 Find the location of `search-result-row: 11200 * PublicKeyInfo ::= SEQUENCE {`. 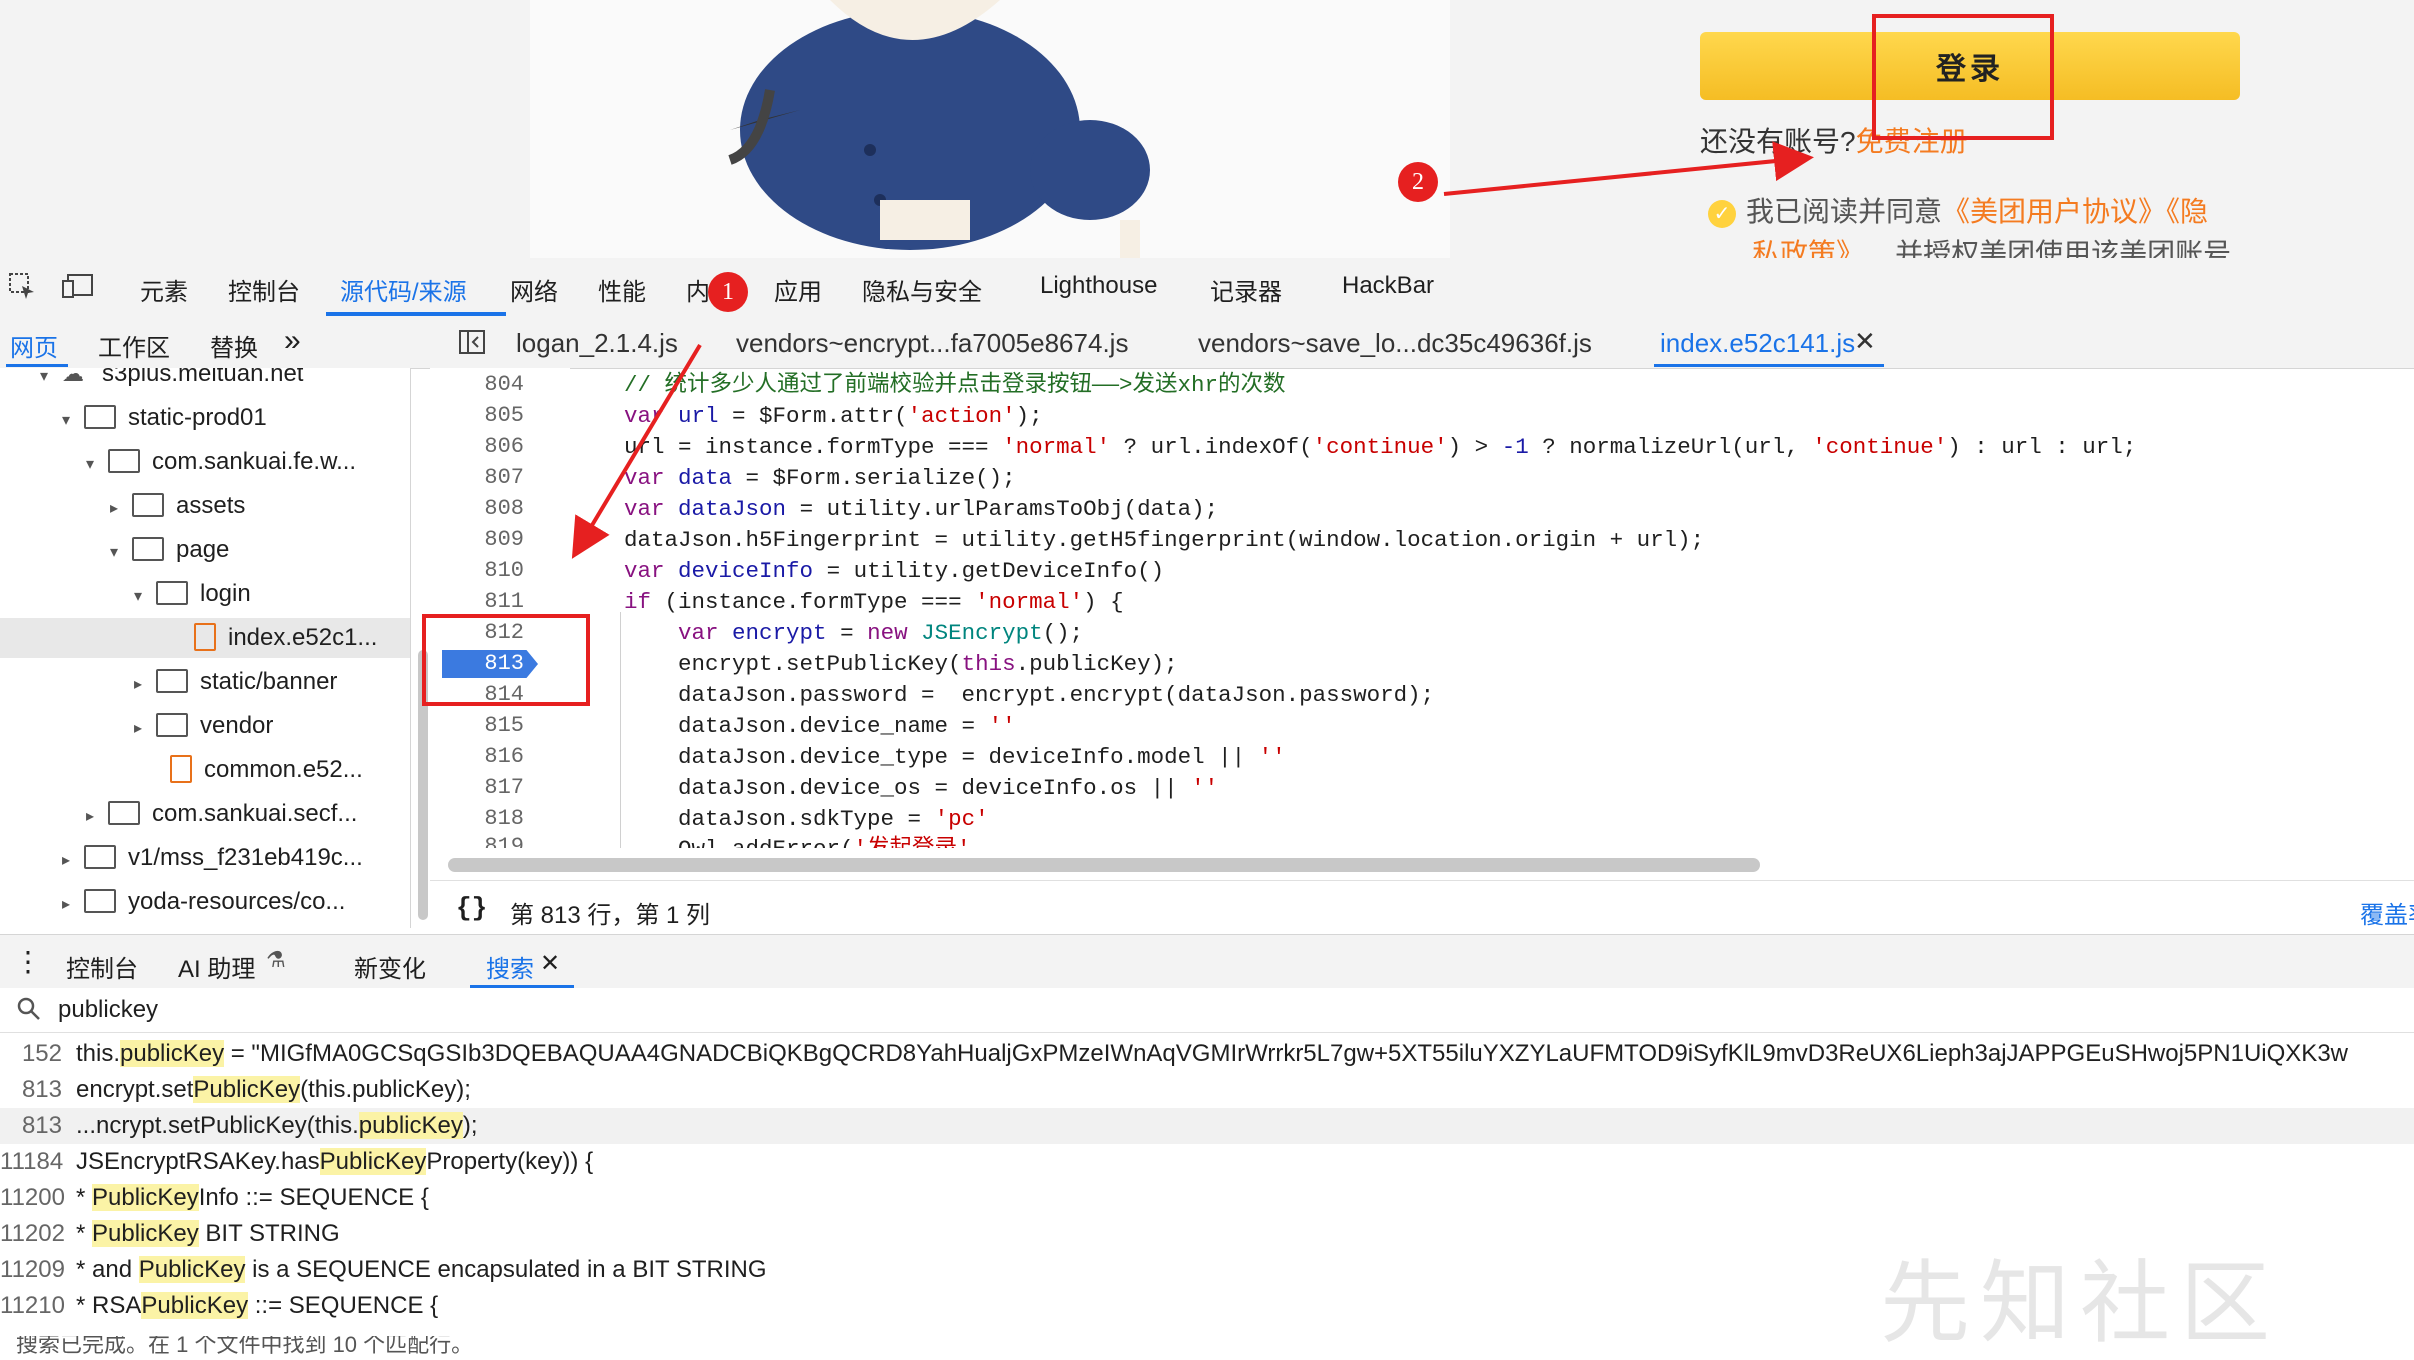

search-result-row: 11200 * PublicKeyInfo ::= SEQUENCE { is located at coordinates (1207, 1198).